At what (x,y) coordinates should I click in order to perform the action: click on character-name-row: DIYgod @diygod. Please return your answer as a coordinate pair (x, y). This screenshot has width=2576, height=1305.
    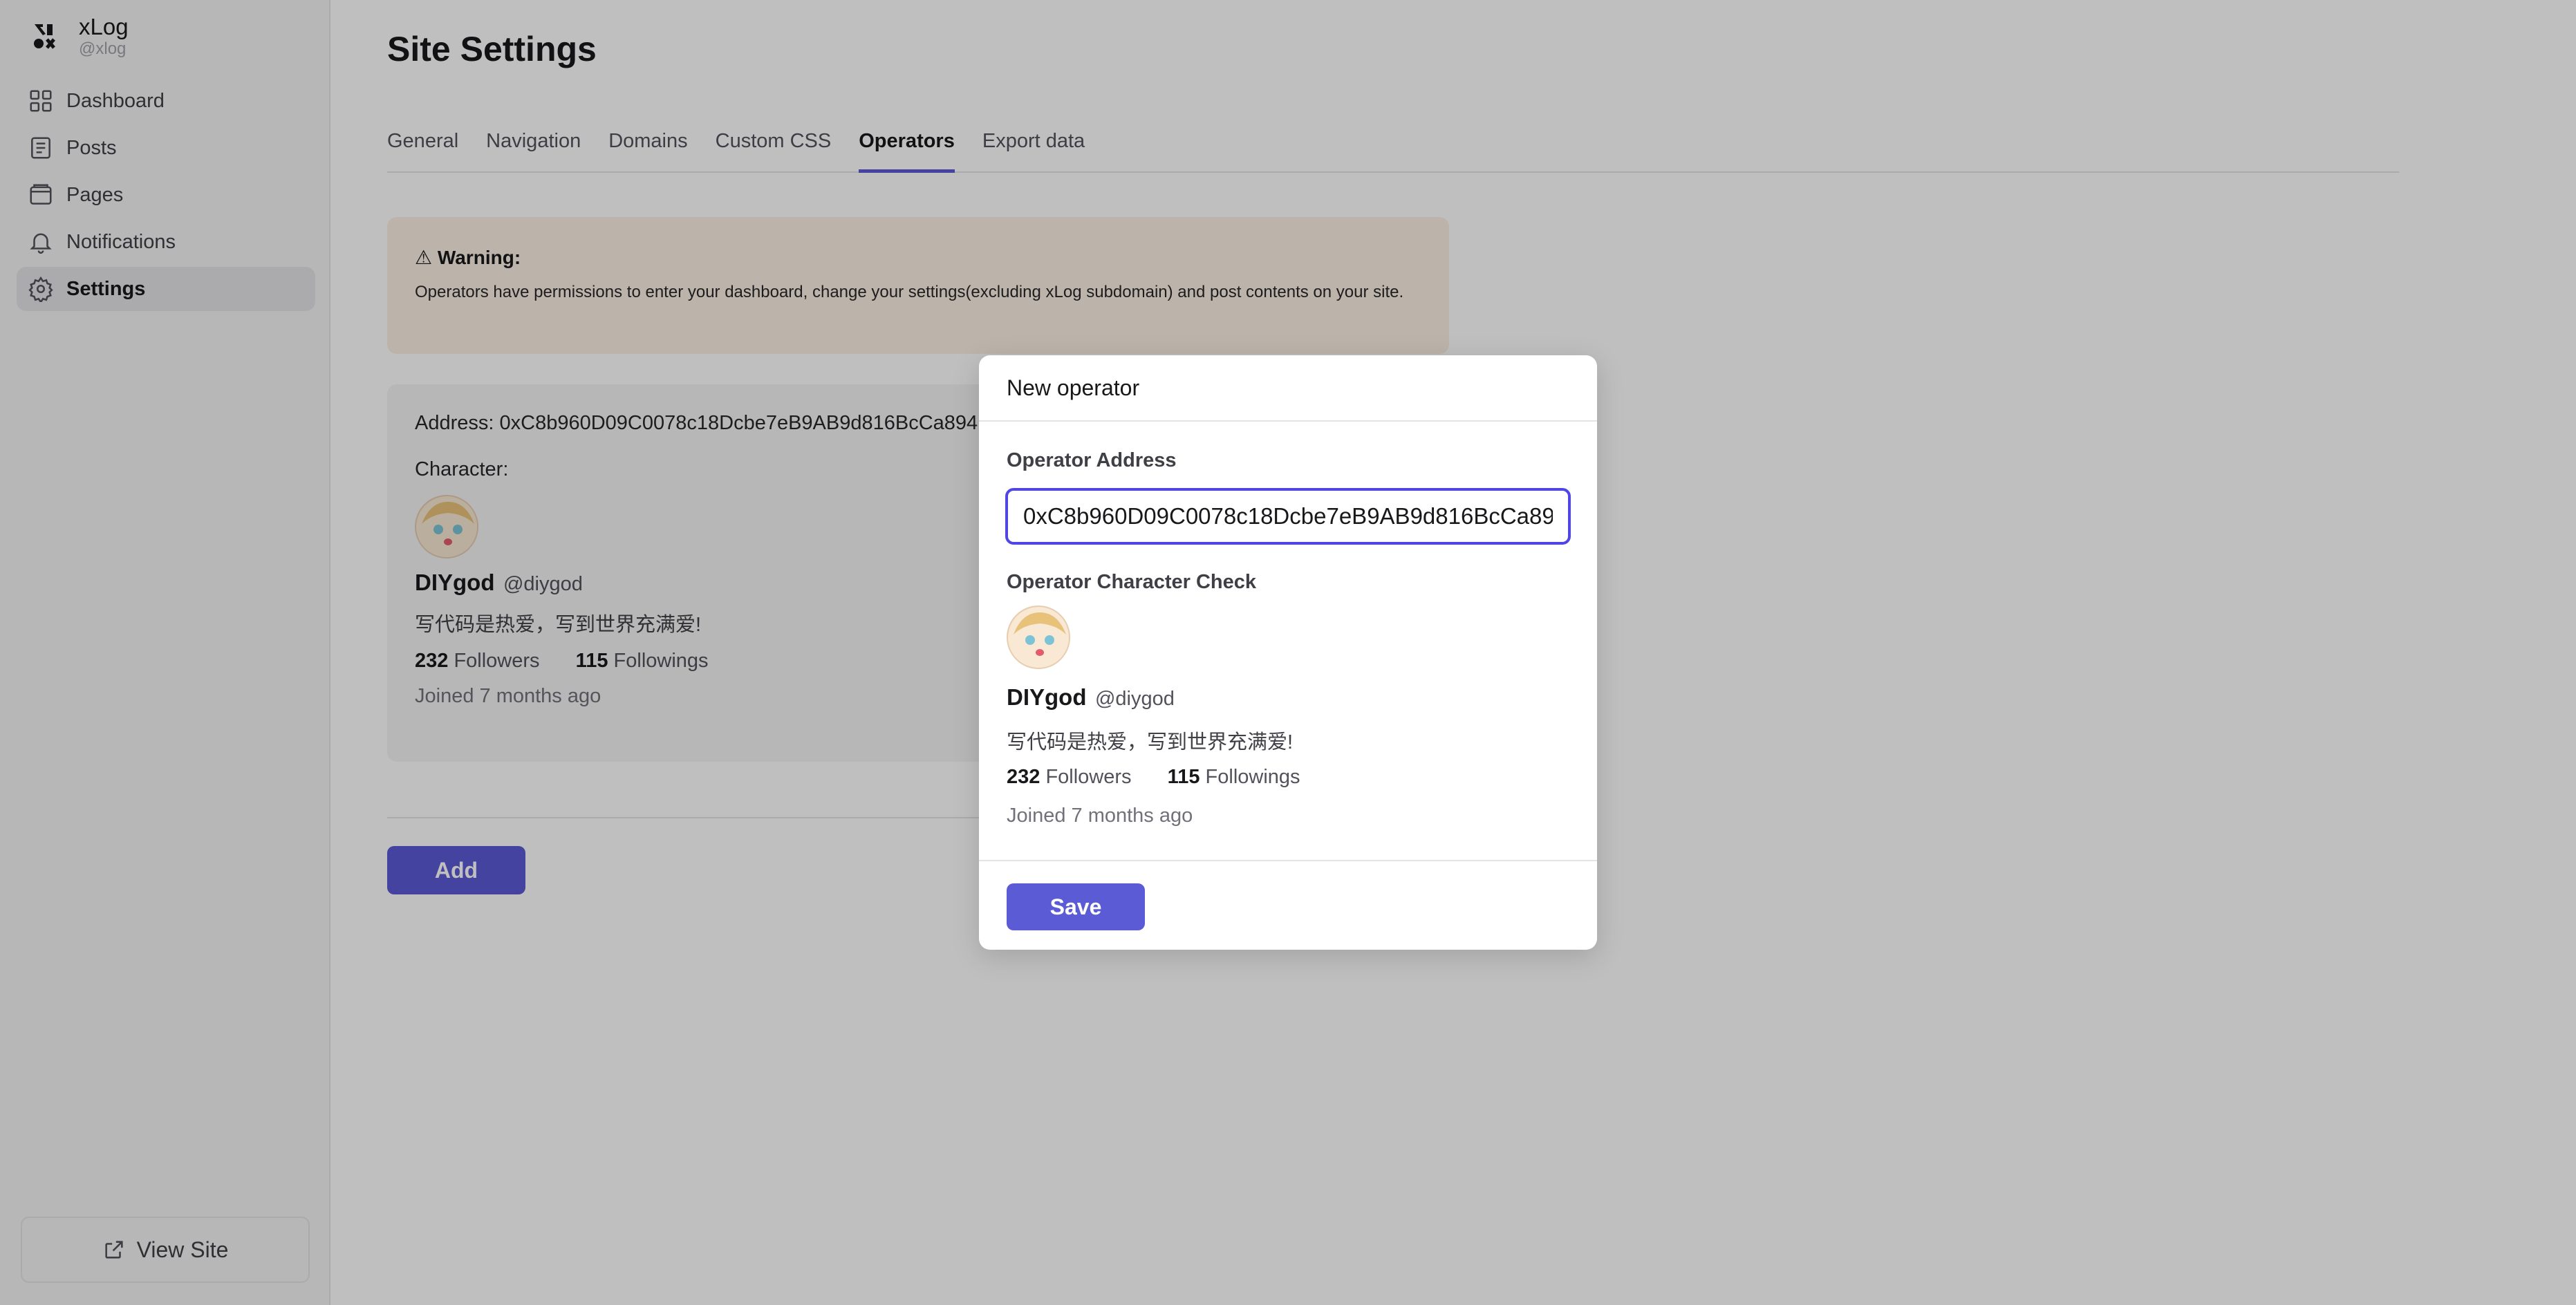
    Looking at the image, I should click on (1091, 697).